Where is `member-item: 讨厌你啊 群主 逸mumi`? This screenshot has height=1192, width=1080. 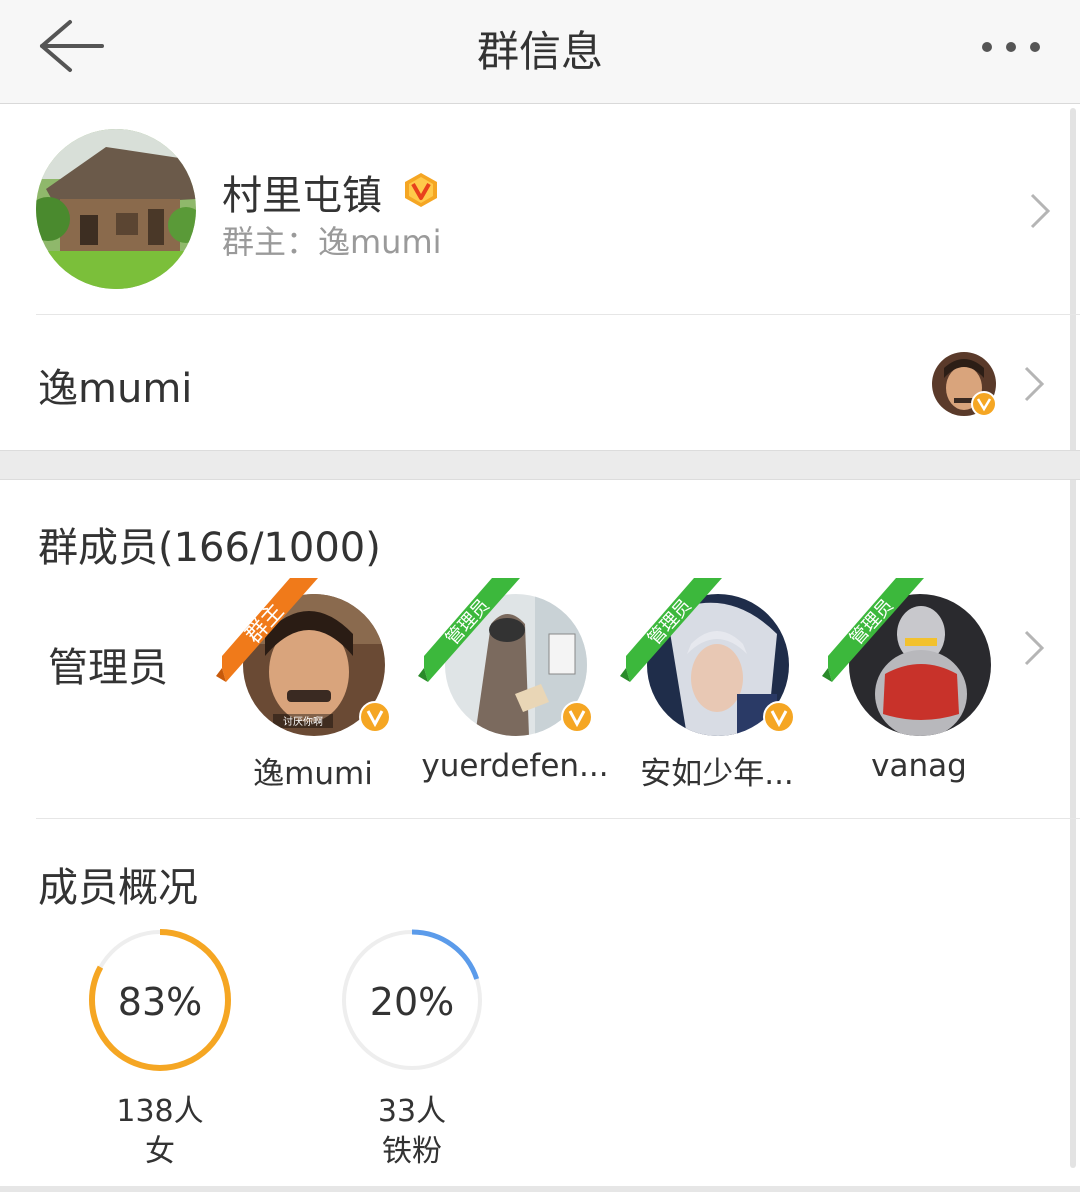 member-item: 讨厌你啊 群主 逸mumi is located at coordinates (308, 685).